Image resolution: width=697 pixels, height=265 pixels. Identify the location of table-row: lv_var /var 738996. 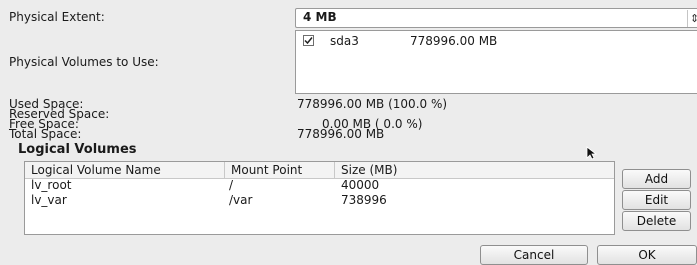
(319, 200).